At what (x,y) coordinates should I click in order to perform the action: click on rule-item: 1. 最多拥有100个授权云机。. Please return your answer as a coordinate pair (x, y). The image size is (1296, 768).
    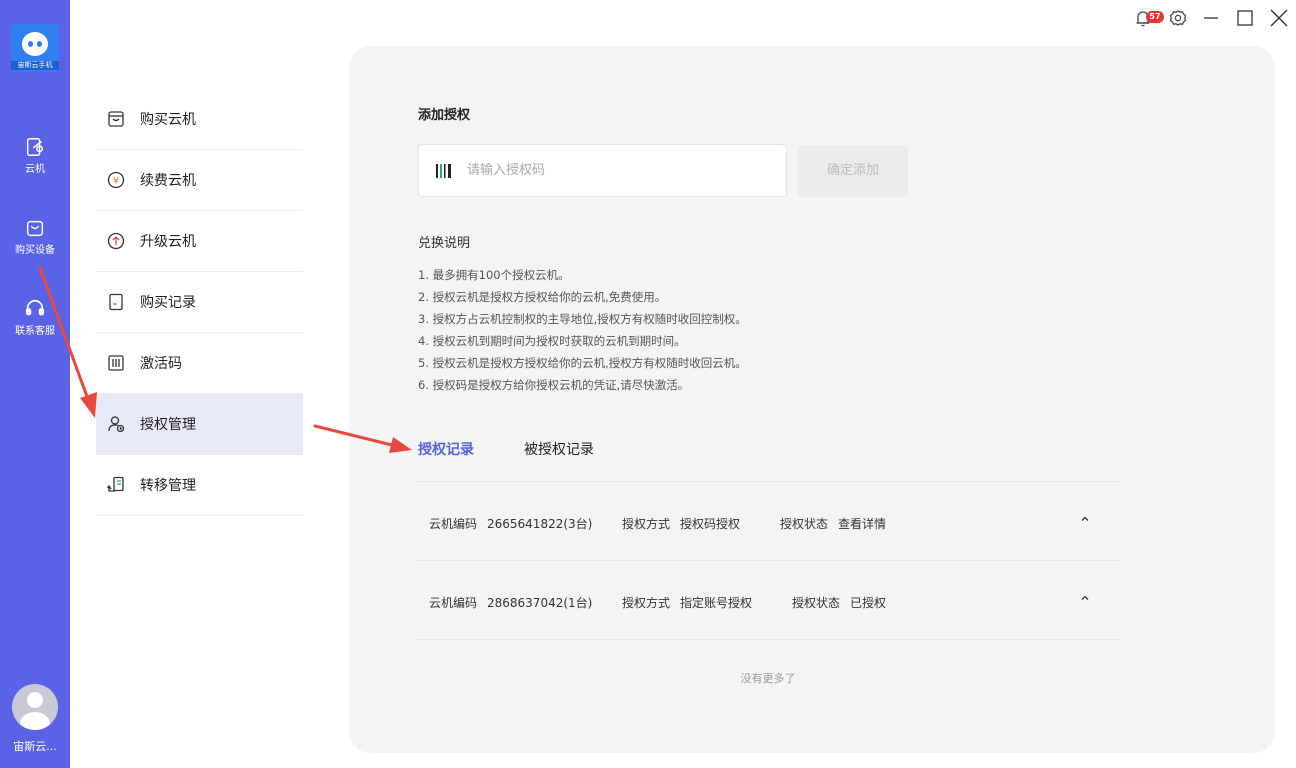
    Looking at the image, I should click on (494, 275).